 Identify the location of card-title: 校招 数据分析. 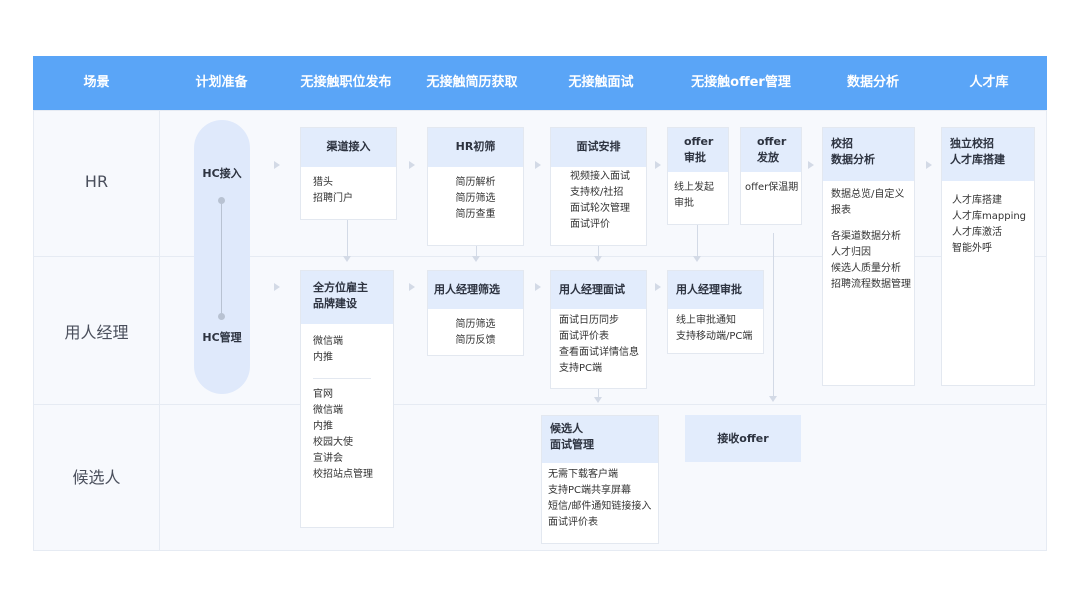
(868, 154).